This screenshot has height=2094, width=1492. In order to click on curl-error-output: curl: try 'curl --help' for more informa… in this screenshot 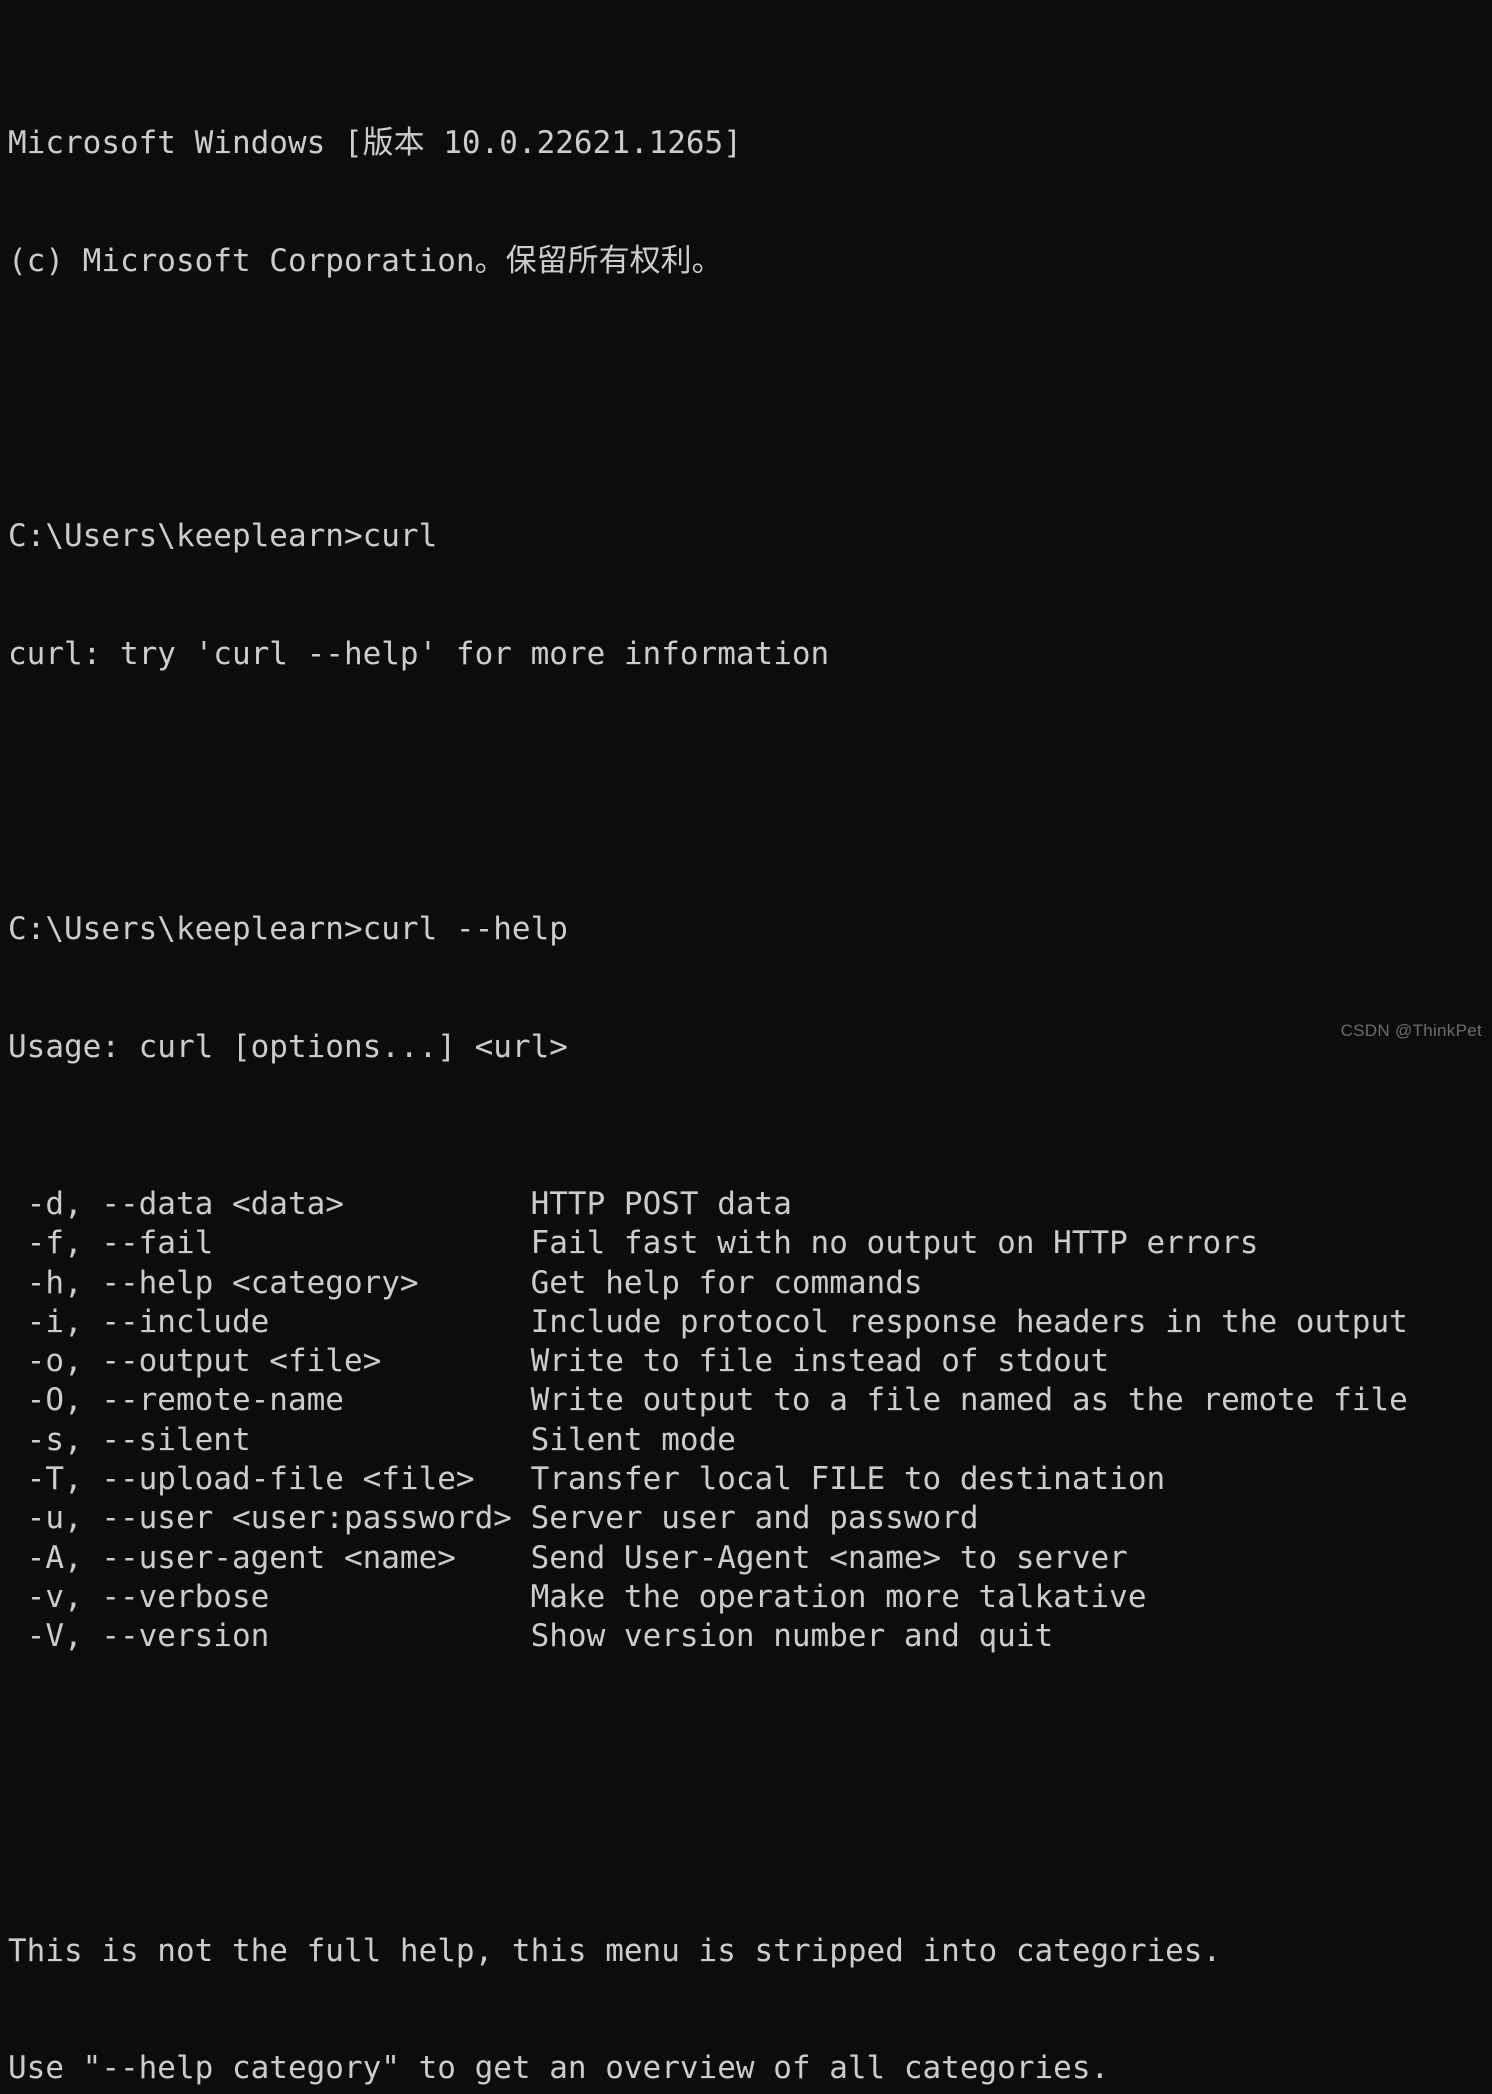, I will do `click(419, 653)`.